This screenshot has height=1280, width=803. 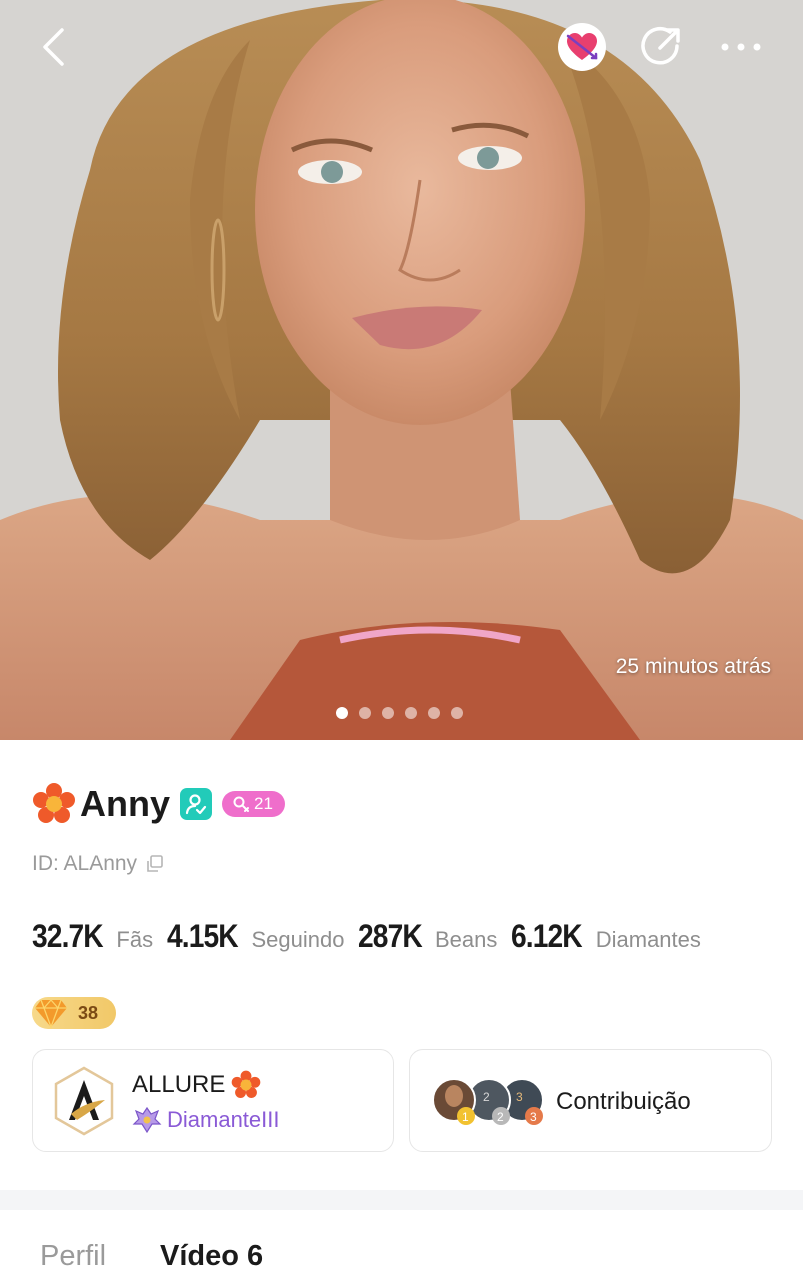 I want to click on top-contributors: 3 3 2 2 1, so click(x=488, y=1101).